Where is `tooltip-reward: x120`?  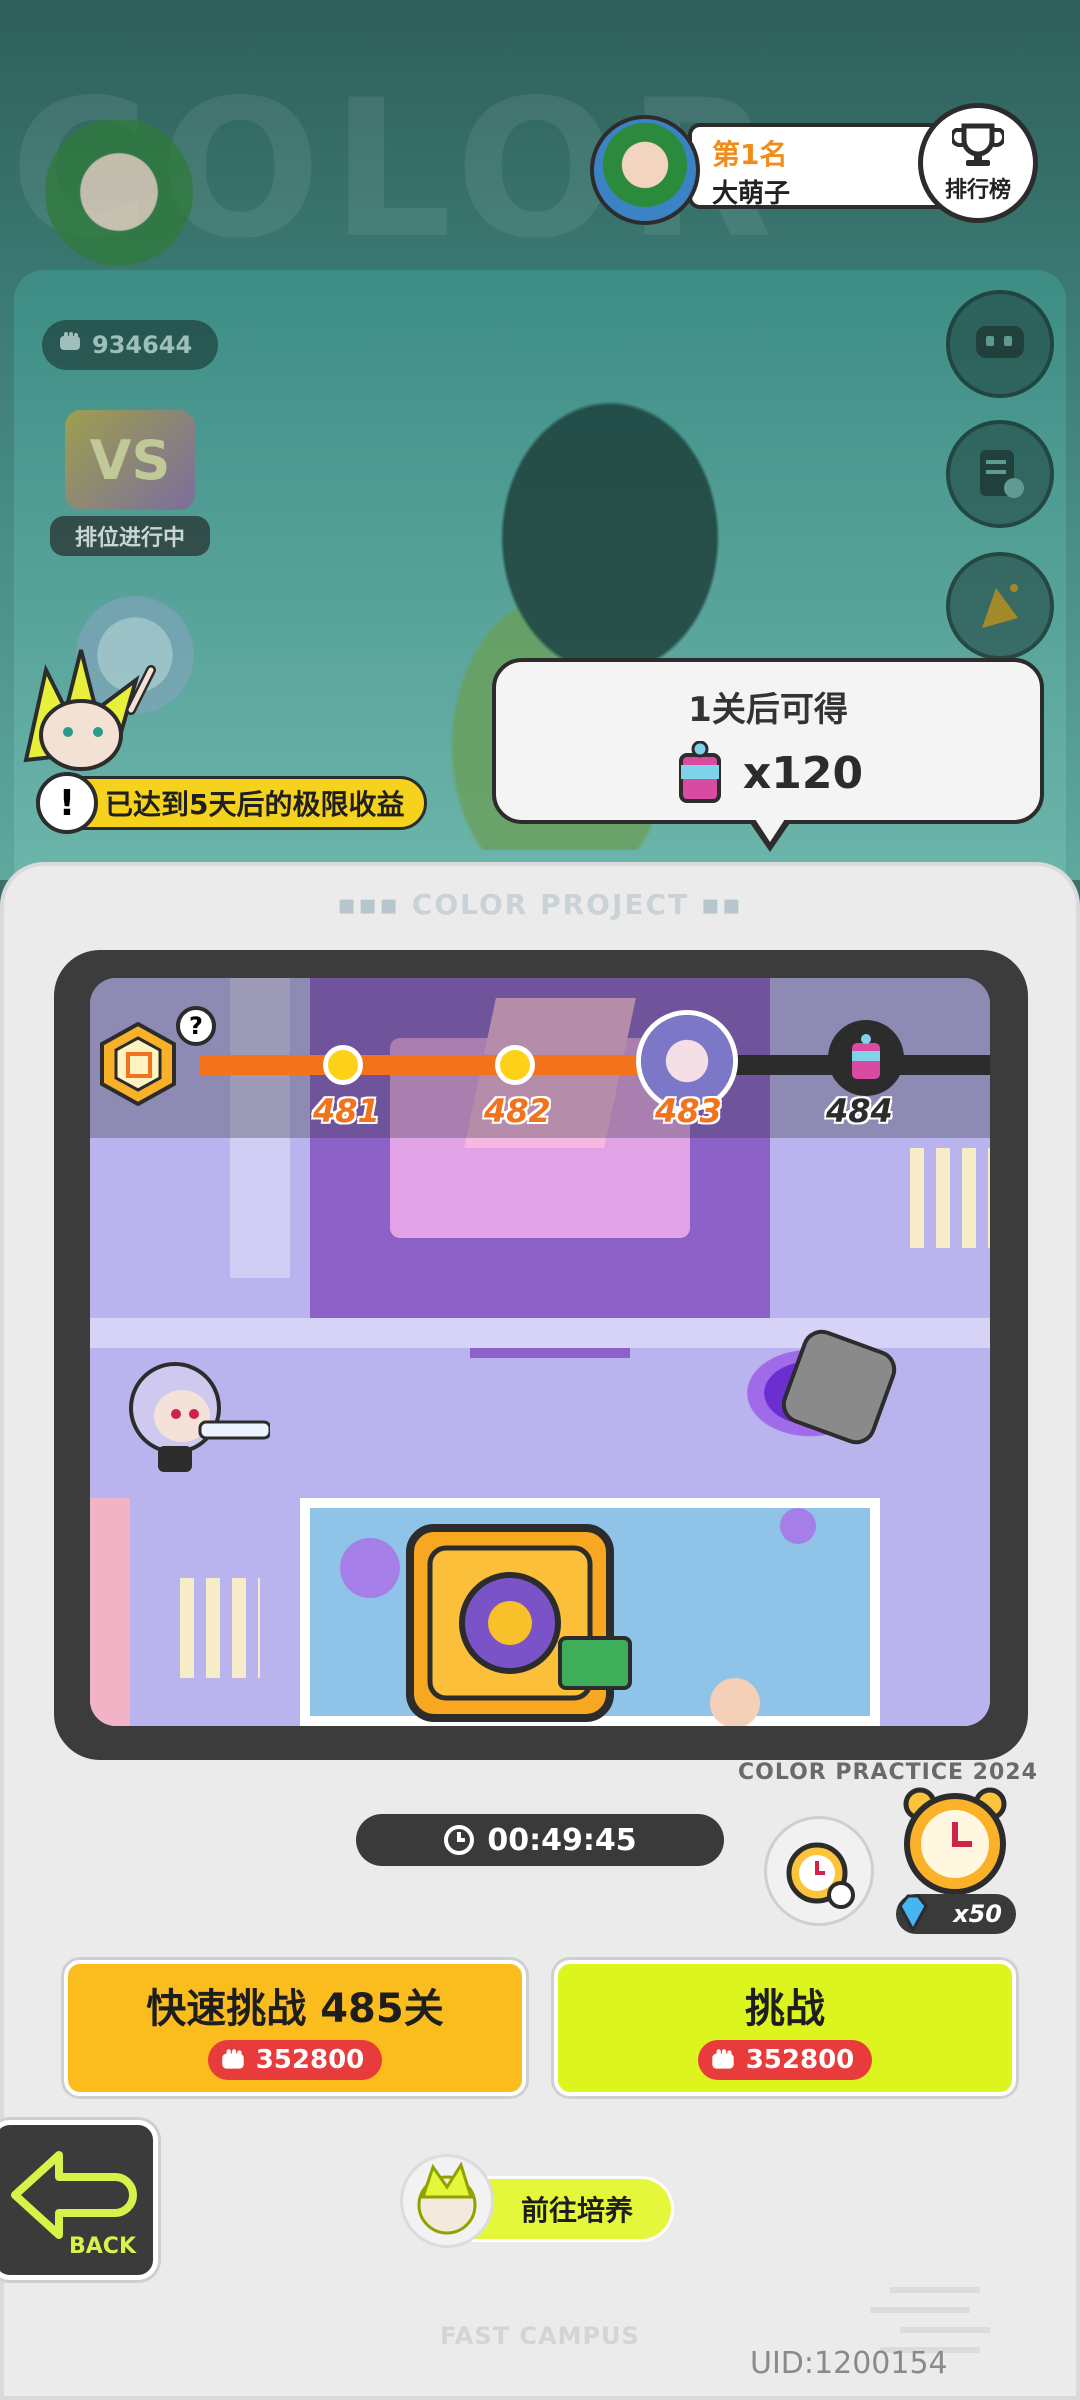 tooltip-reward: x120 is located at coordinates (768, 773).